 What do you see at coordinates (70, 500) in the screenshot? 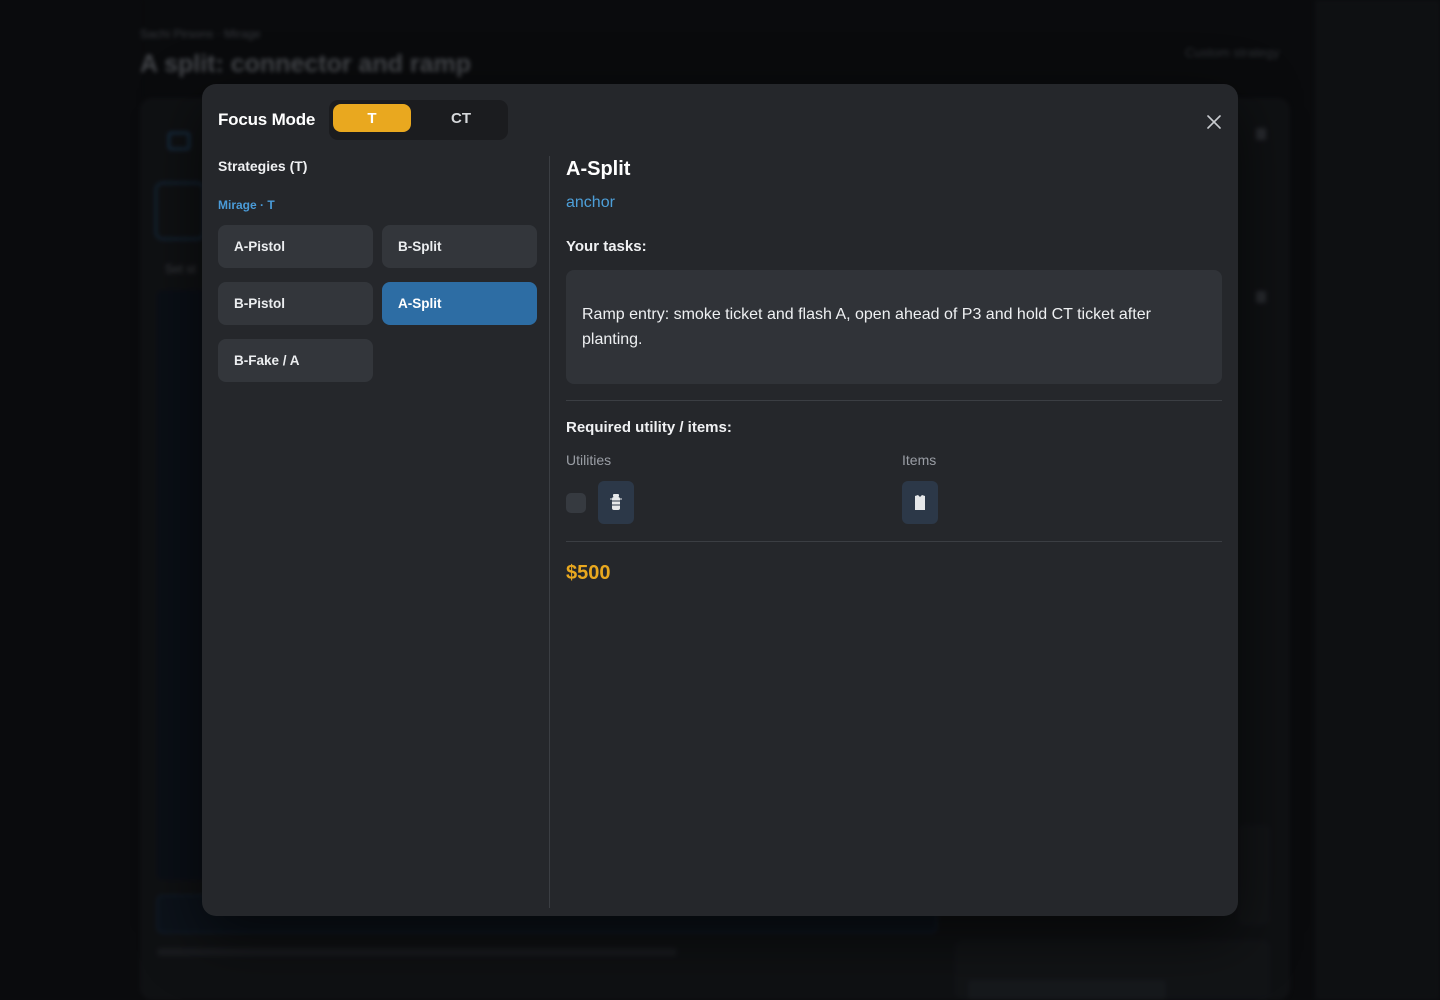
I see `background-left-strip` at bounding box center [70, 500].